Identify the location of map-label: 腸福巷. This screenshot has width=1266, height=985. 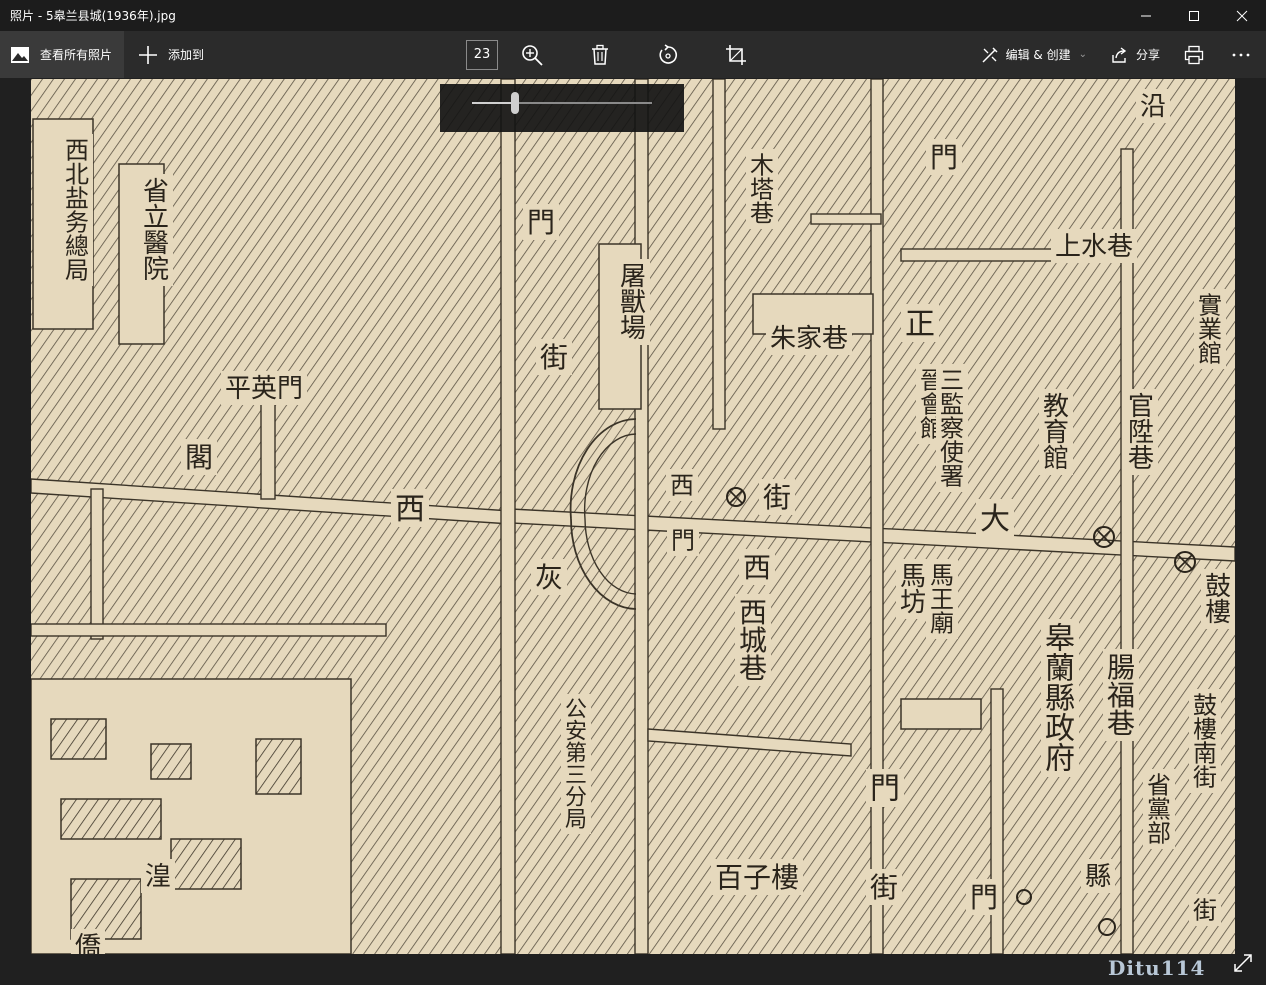
(1121, 695).